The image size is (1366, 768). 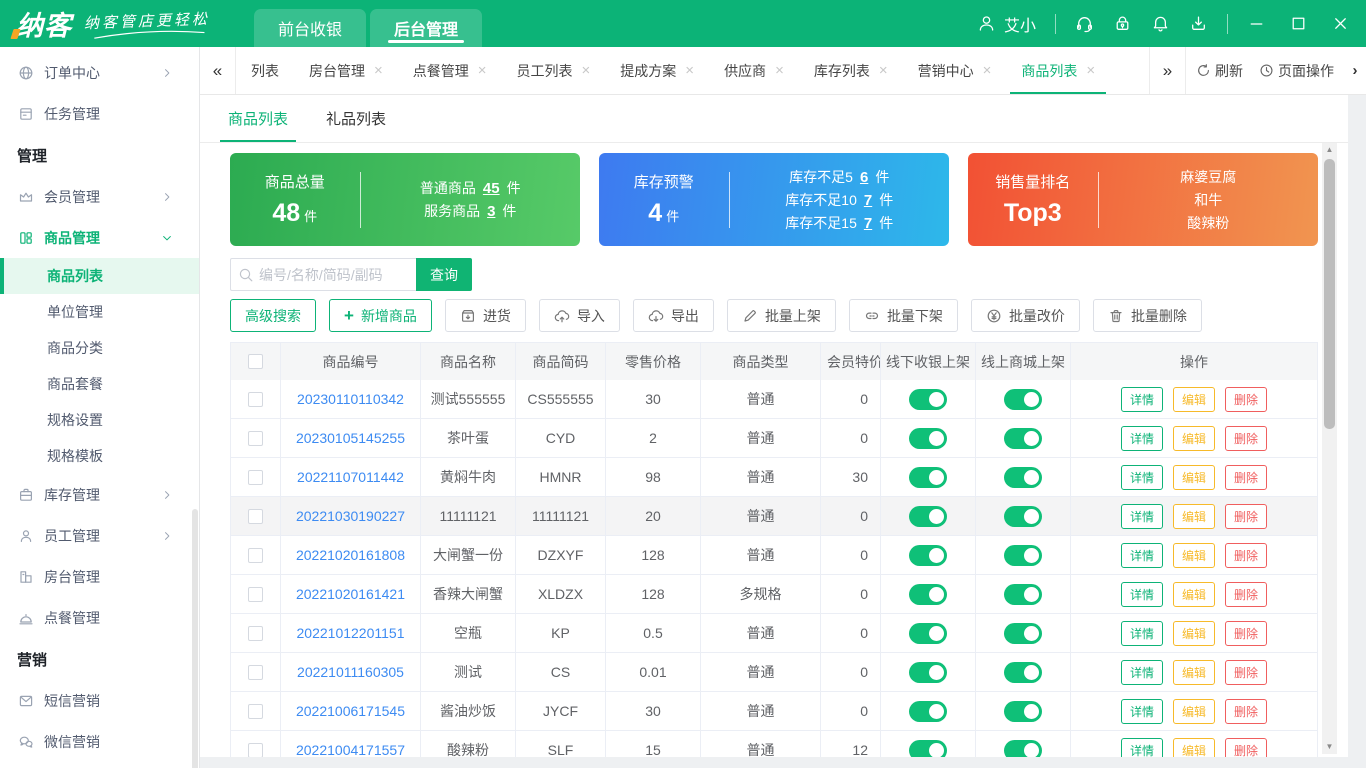 What do you see at coordinates (657, 70) in the screenshot?
I see `tabbar-tab-4: 提成方案 ×` at bounding box center [657, 70].